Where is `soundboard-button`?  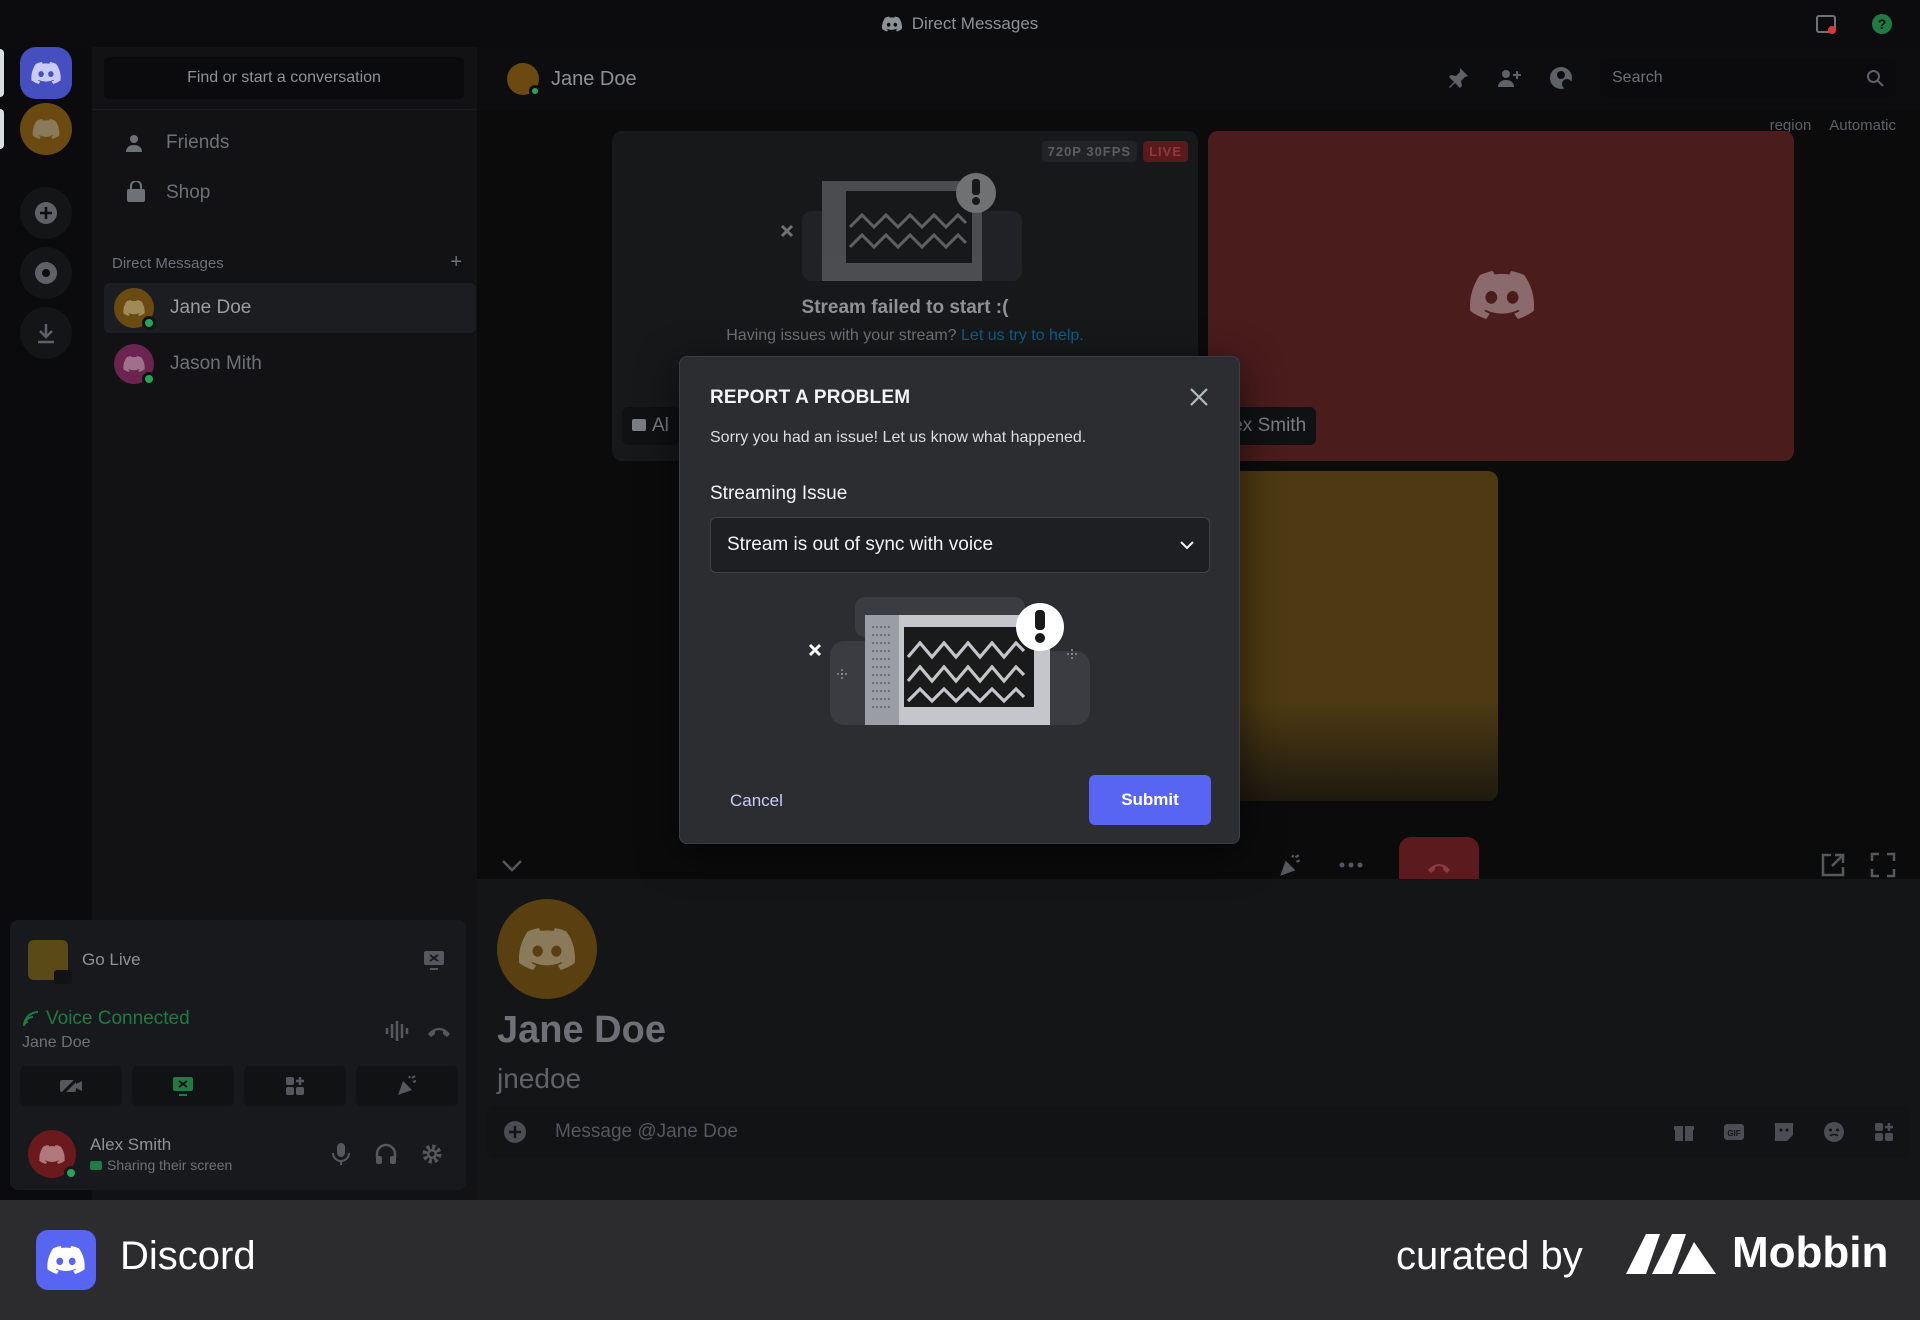 soundboard-button is located at coordinates (407, 1086).